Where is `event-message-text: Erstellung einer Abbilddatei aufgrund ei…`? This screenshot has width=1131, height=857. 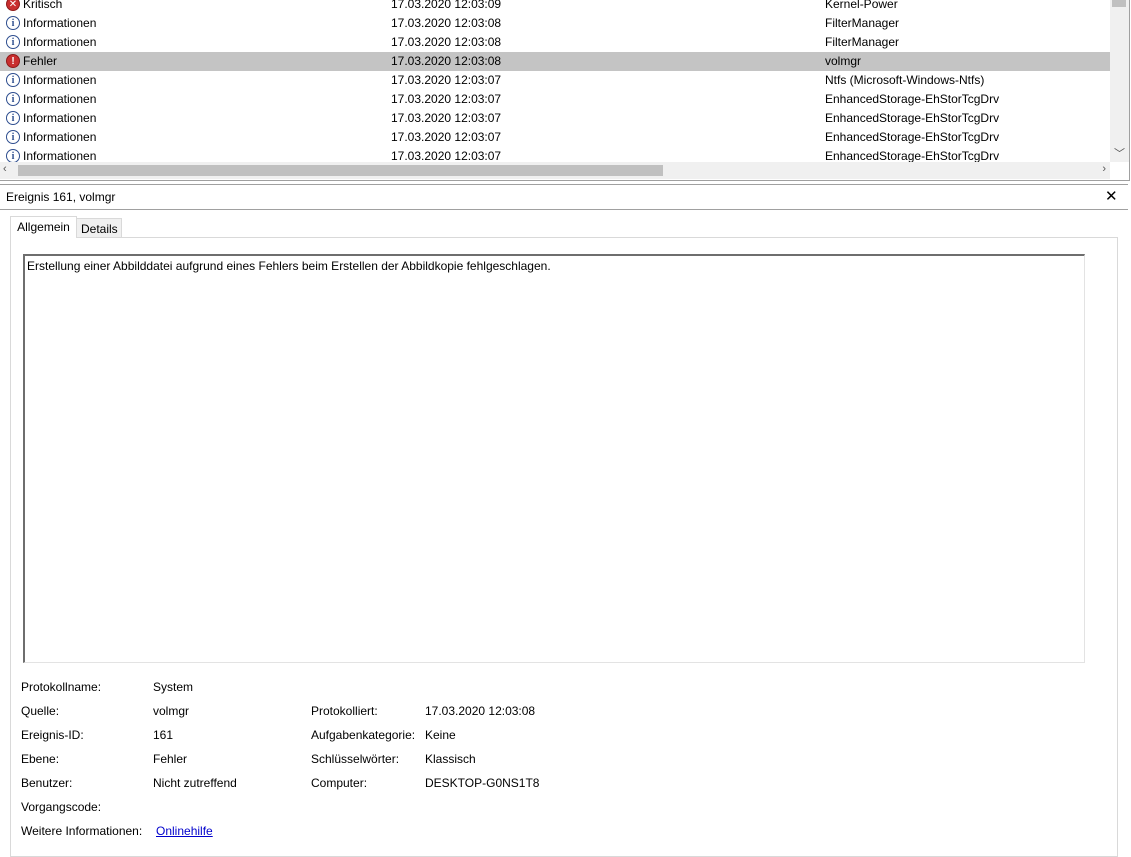
event-message-text: Erstellung einer Abbilddatei aufgrund ei… is located at coordinates (289, 266).